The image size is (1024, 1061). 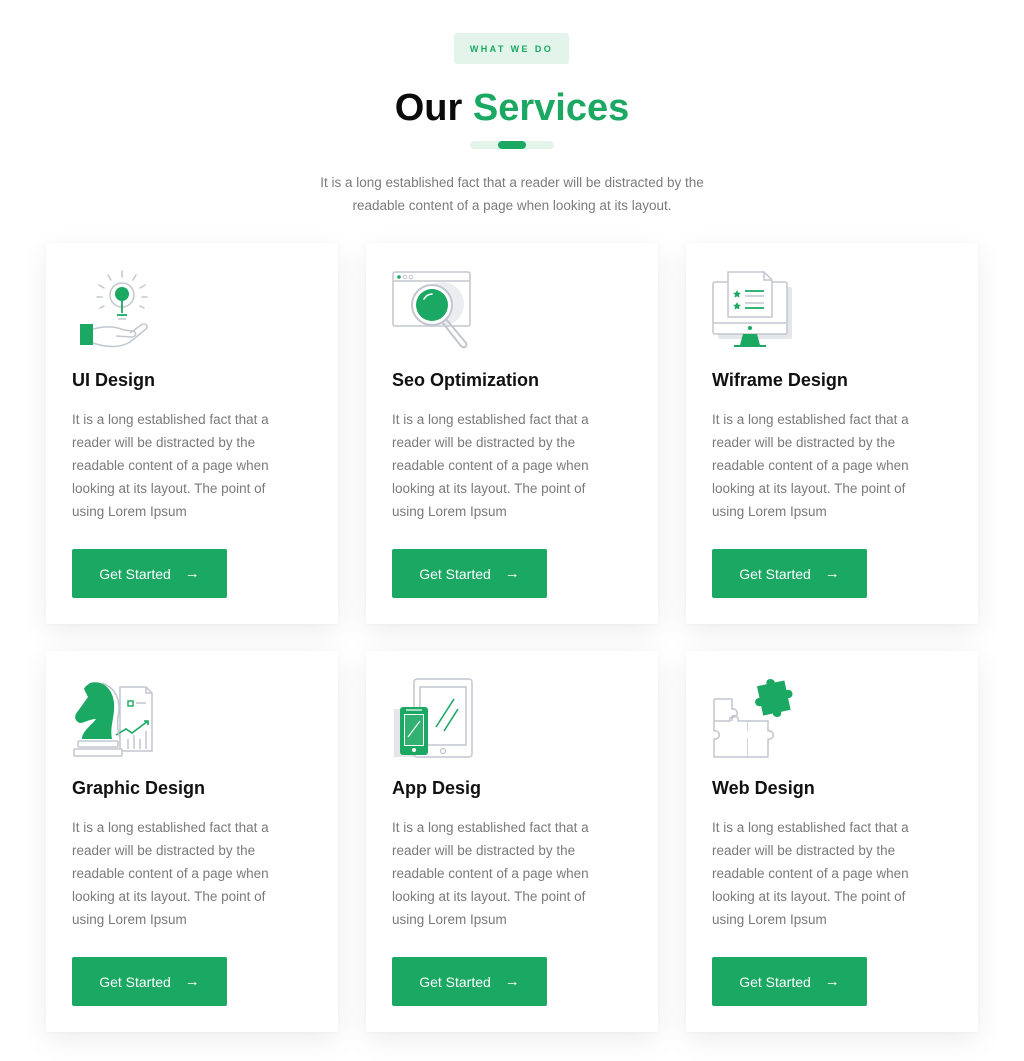 I want to click on section-badge: WHAT WE DO, so click(x=511, y=48).